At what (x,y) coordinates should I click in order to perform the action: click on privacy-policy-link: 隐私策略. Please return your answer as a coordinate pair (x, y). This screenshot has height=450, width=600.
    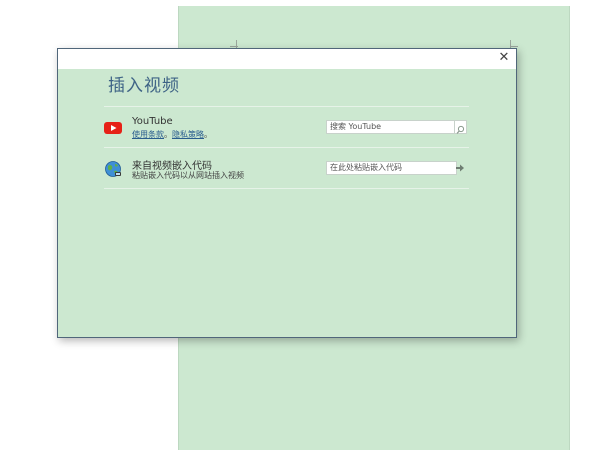
    Looking at the image, I should click on (188, 134).